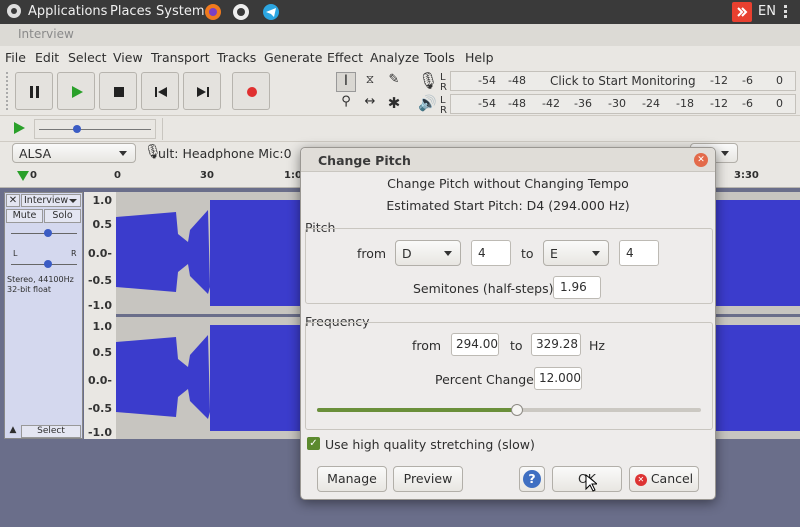 The image size is (800, 527). What do you see at coordinates (428, 479) in the screenshot?
I see `preview-button: Preview` at bounding box center [428, 479].